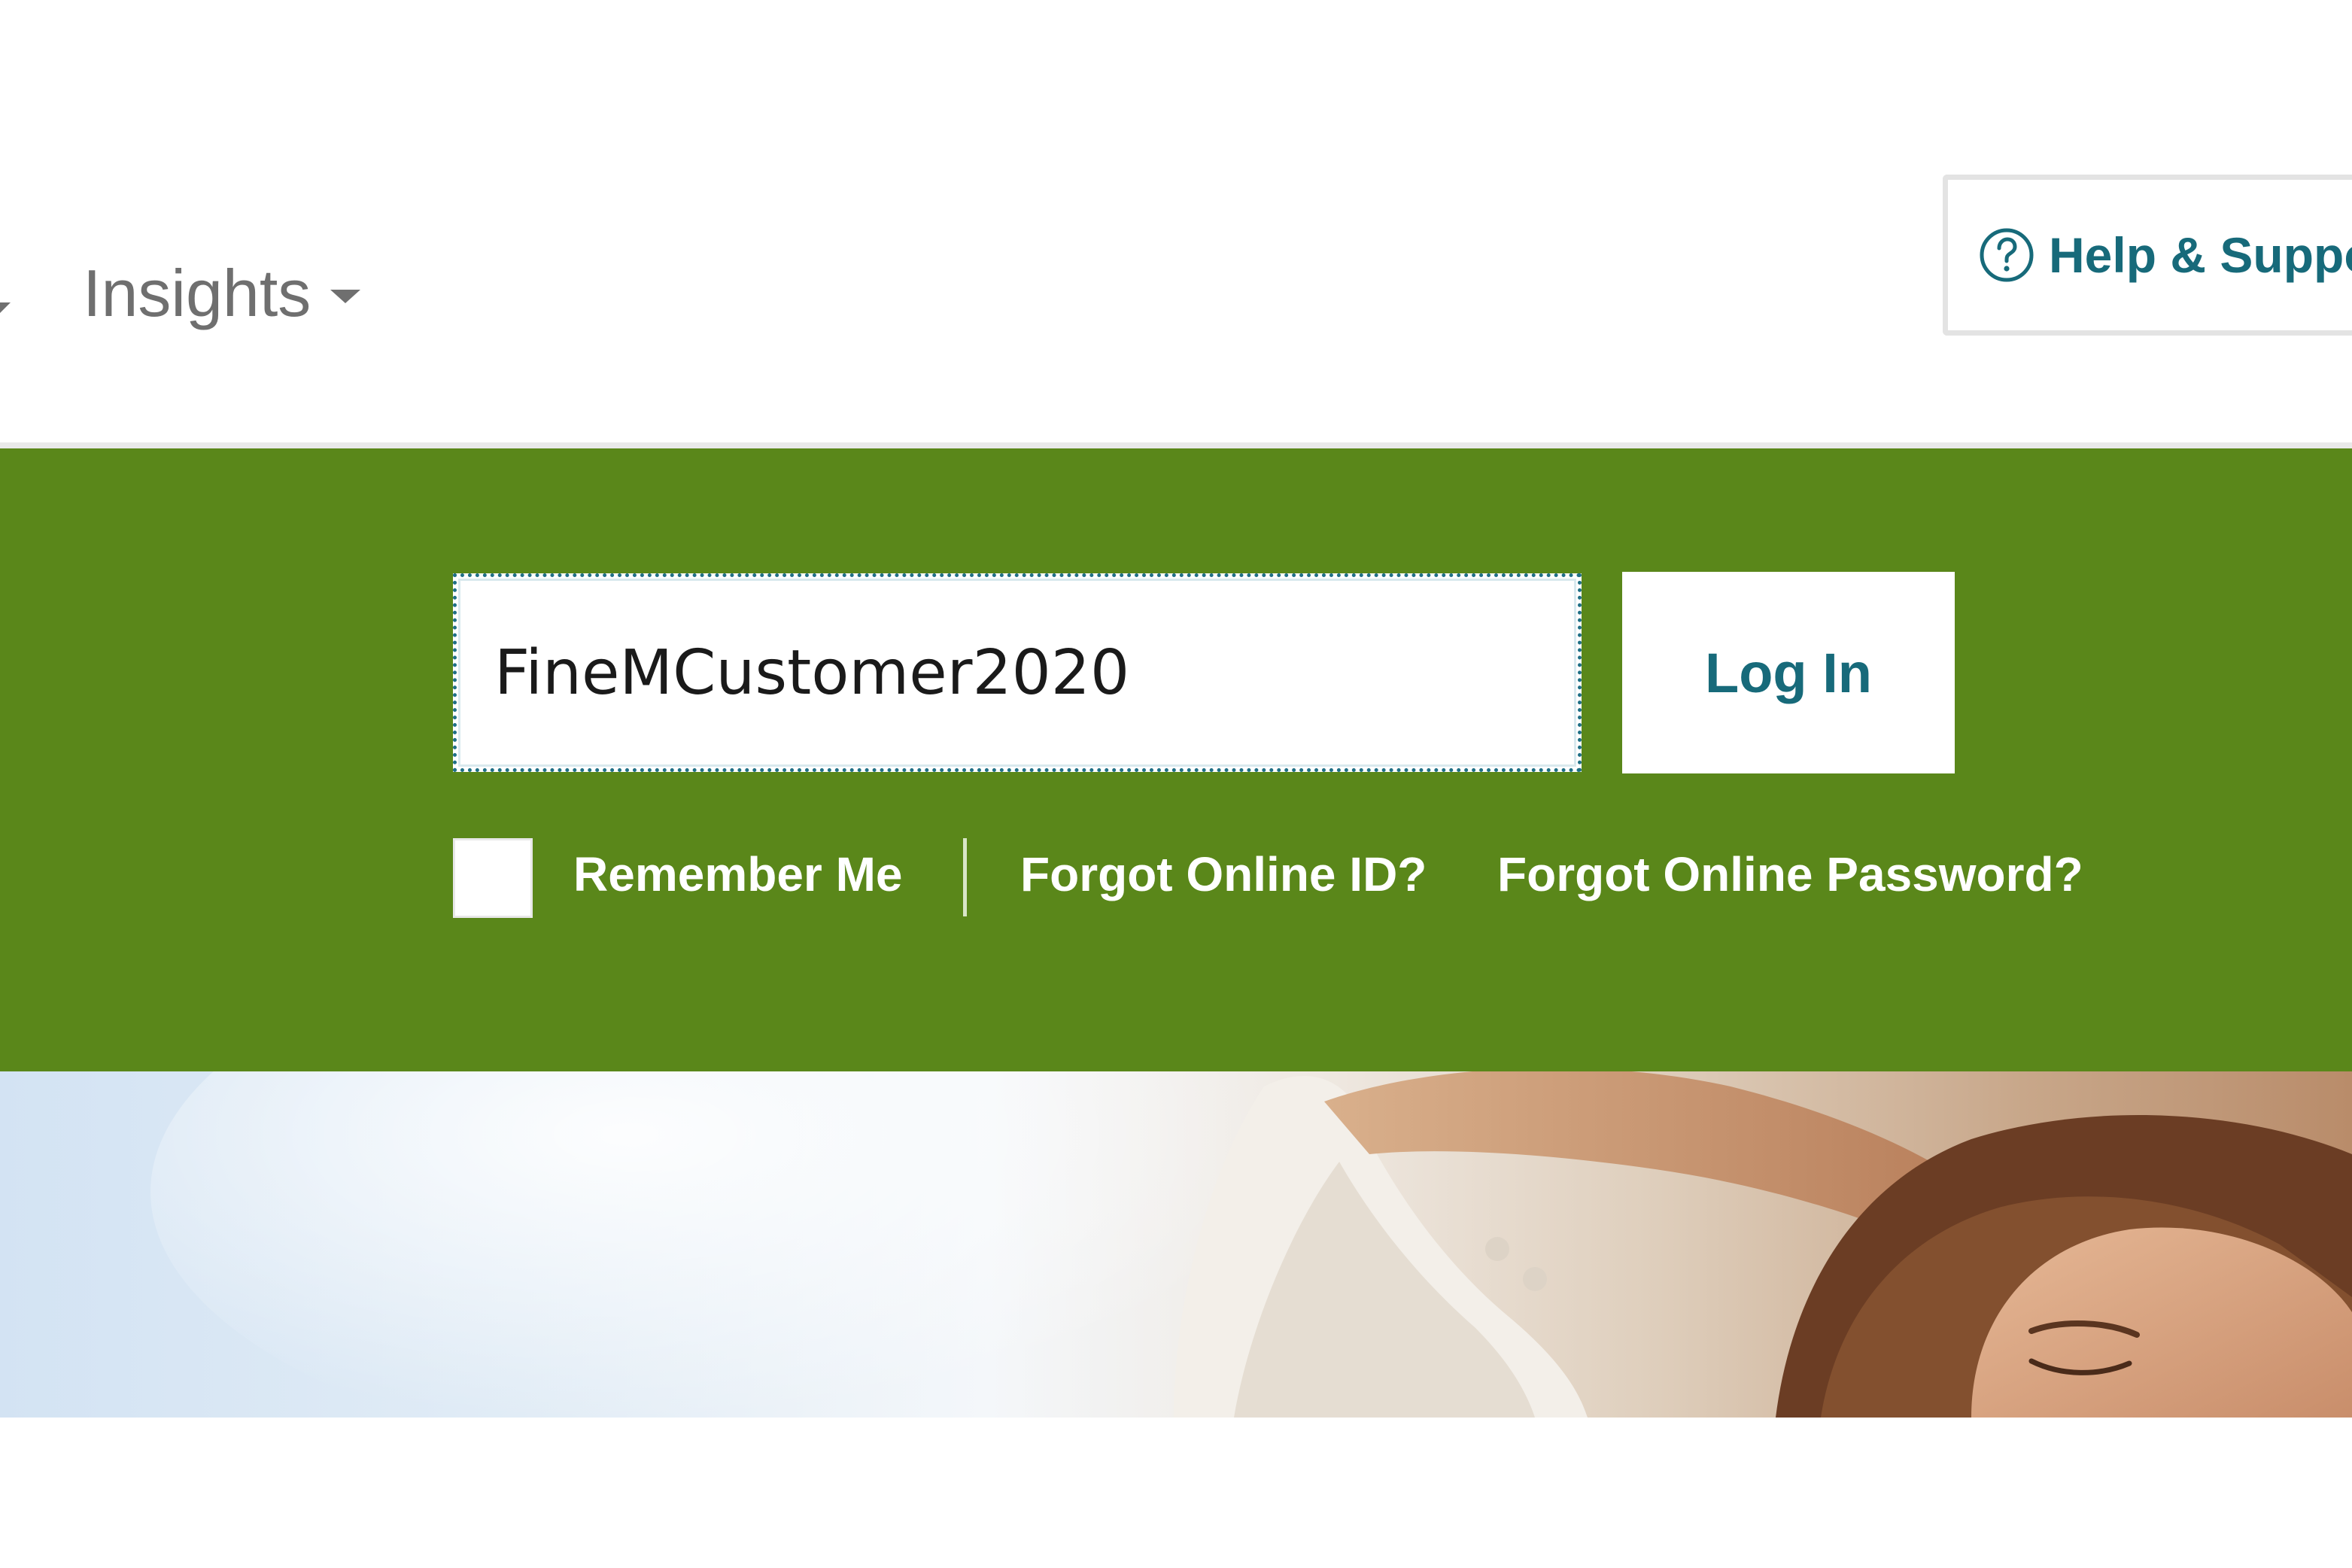 The width and height of the screenshot is (2352, 1568). Describe the element at coordinates (2007, 255) in the screenshot. I see `help-circle-icon` at that location.